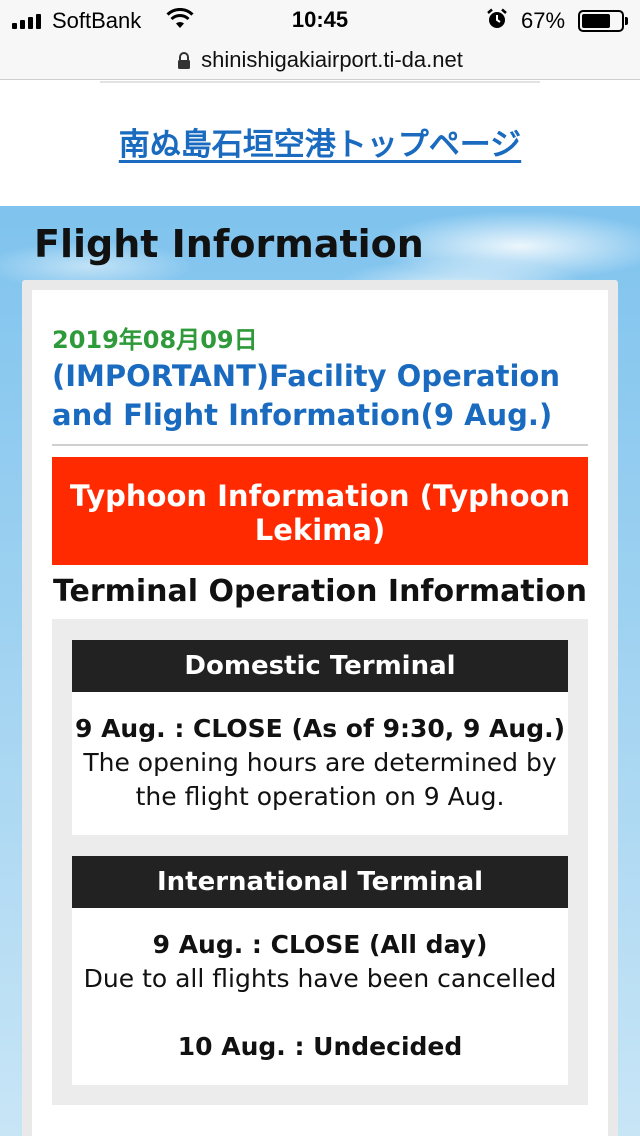 Image resolution: width=640 pixels, height=1136 pixels. What do you see at coordinates (320, 20) in the screenshot?
I see `status-bar: SoftBank 10:45 67%` at bounding box center [320, 20].